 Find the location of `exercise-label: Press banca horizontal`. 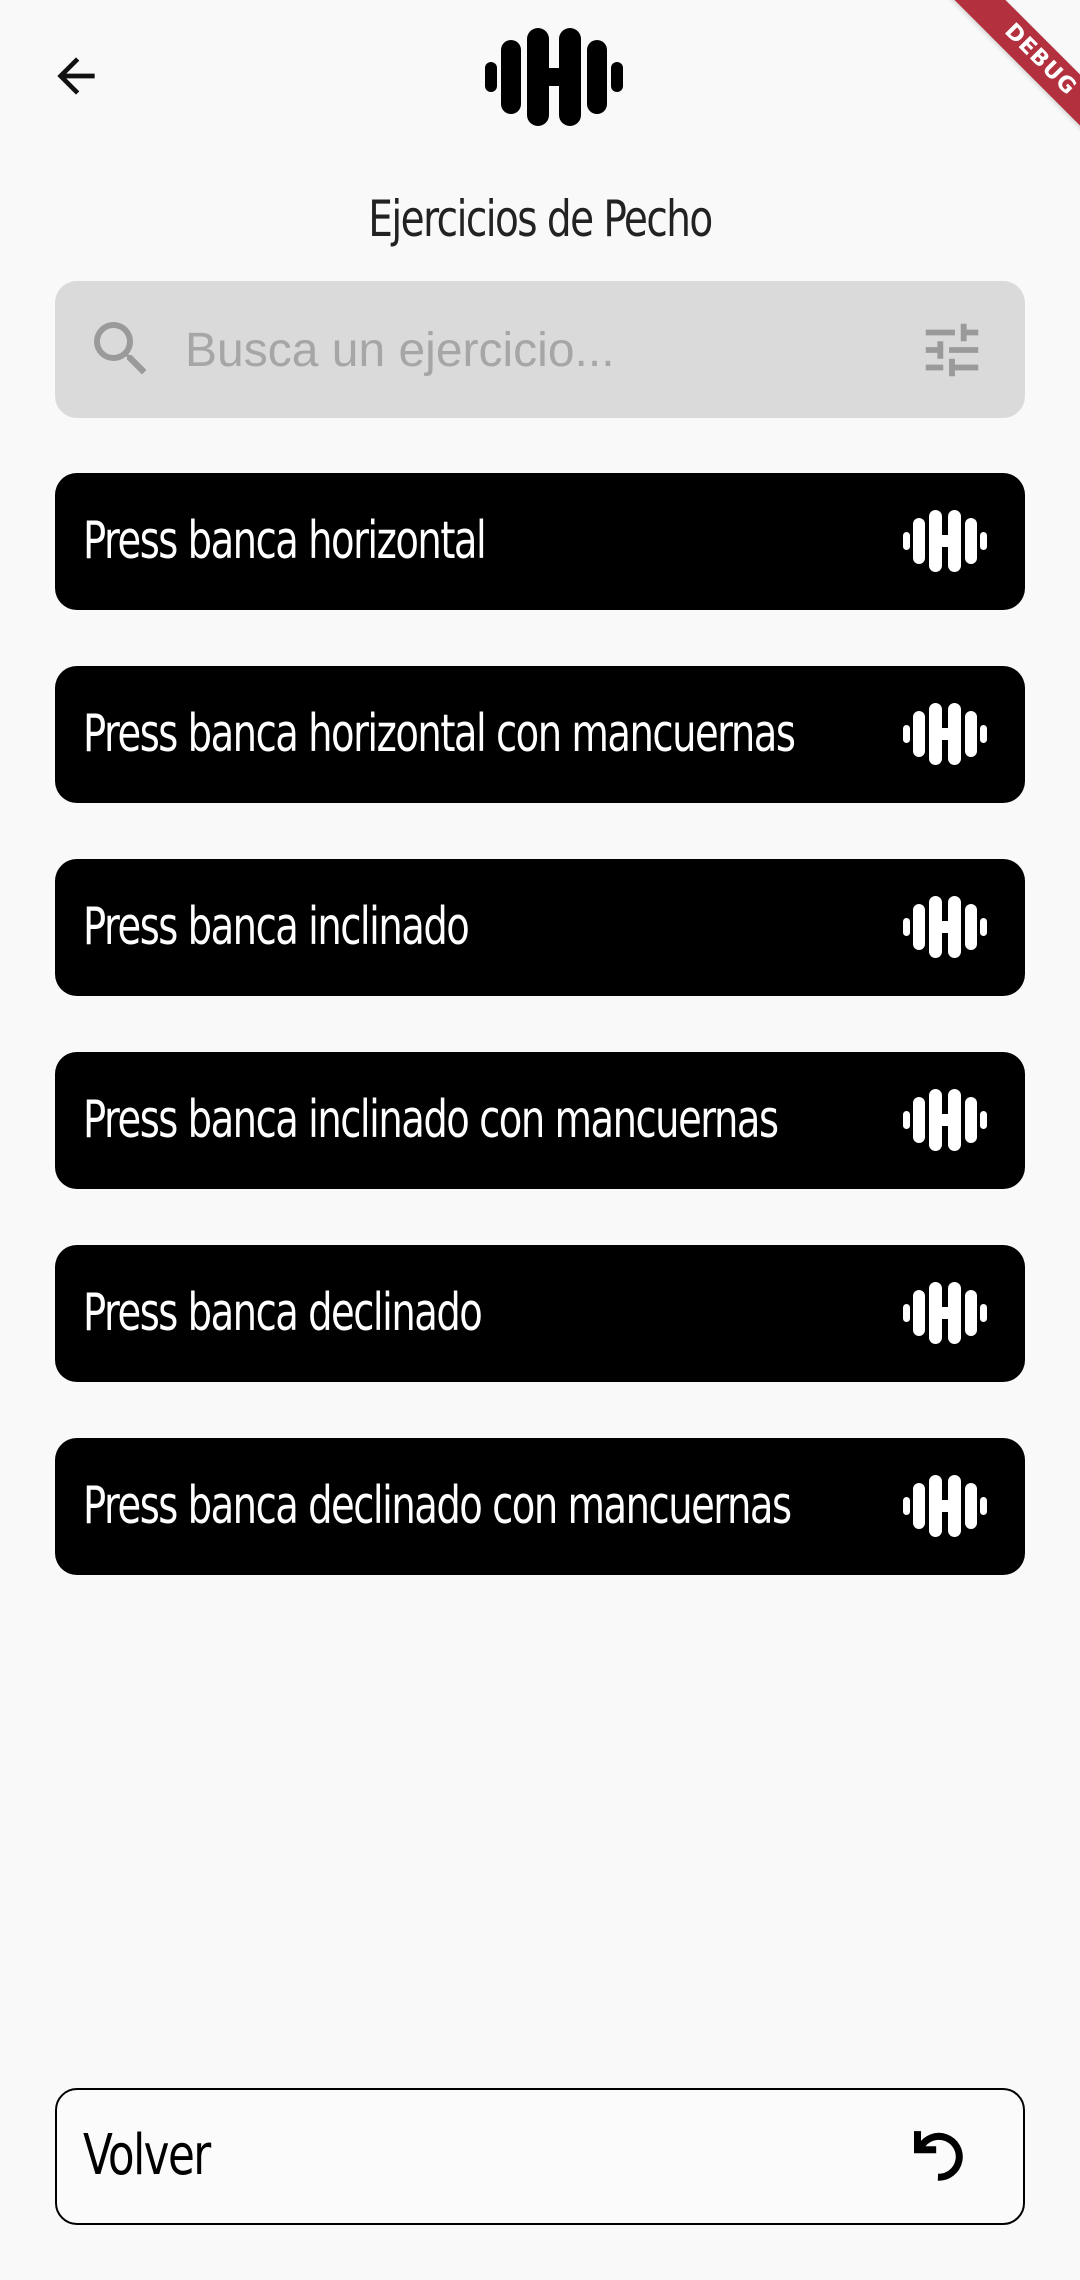

exercise-label: Press banca horizontal is located at coordinates (285, 541).